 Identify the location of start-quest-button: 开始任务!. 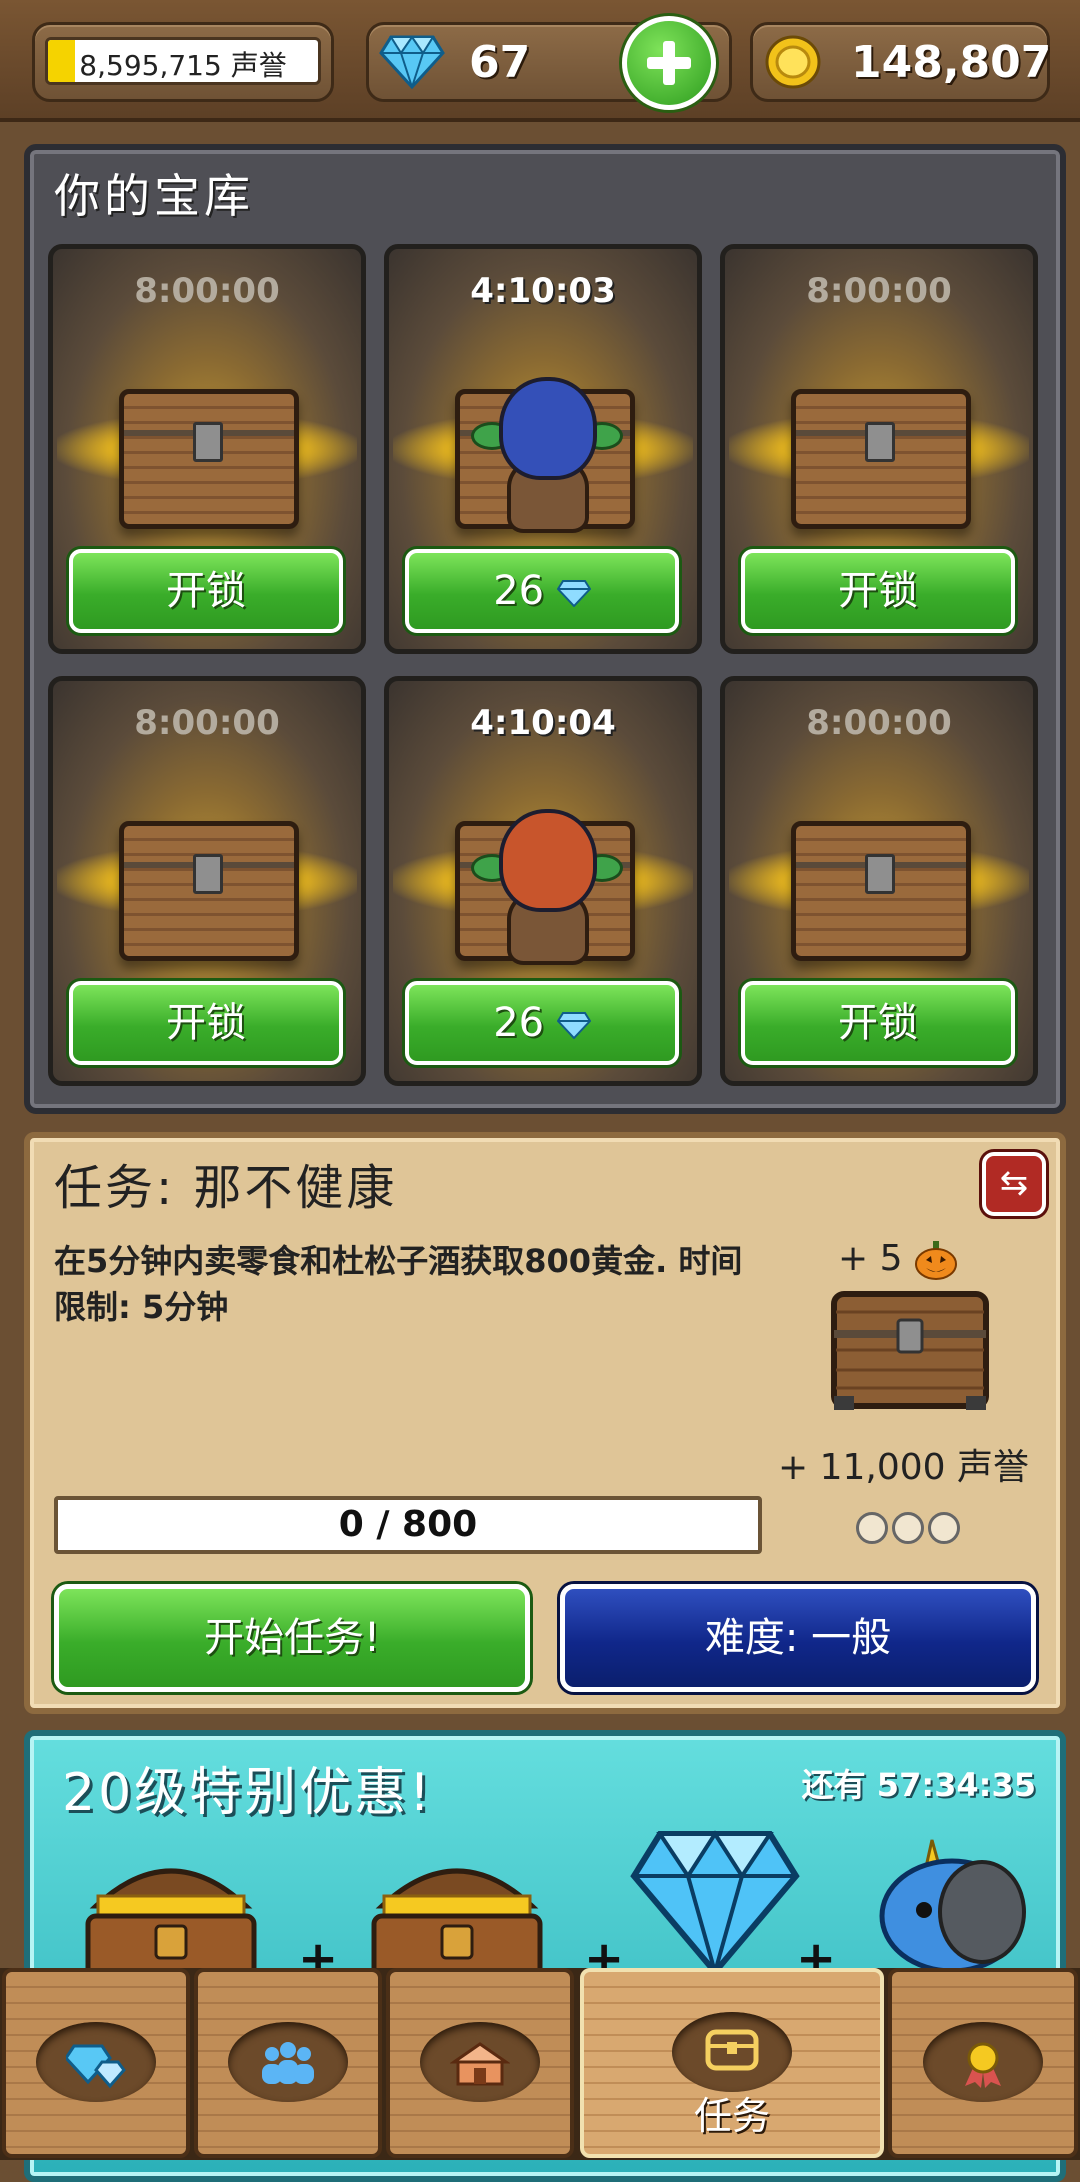
(292, 1638).